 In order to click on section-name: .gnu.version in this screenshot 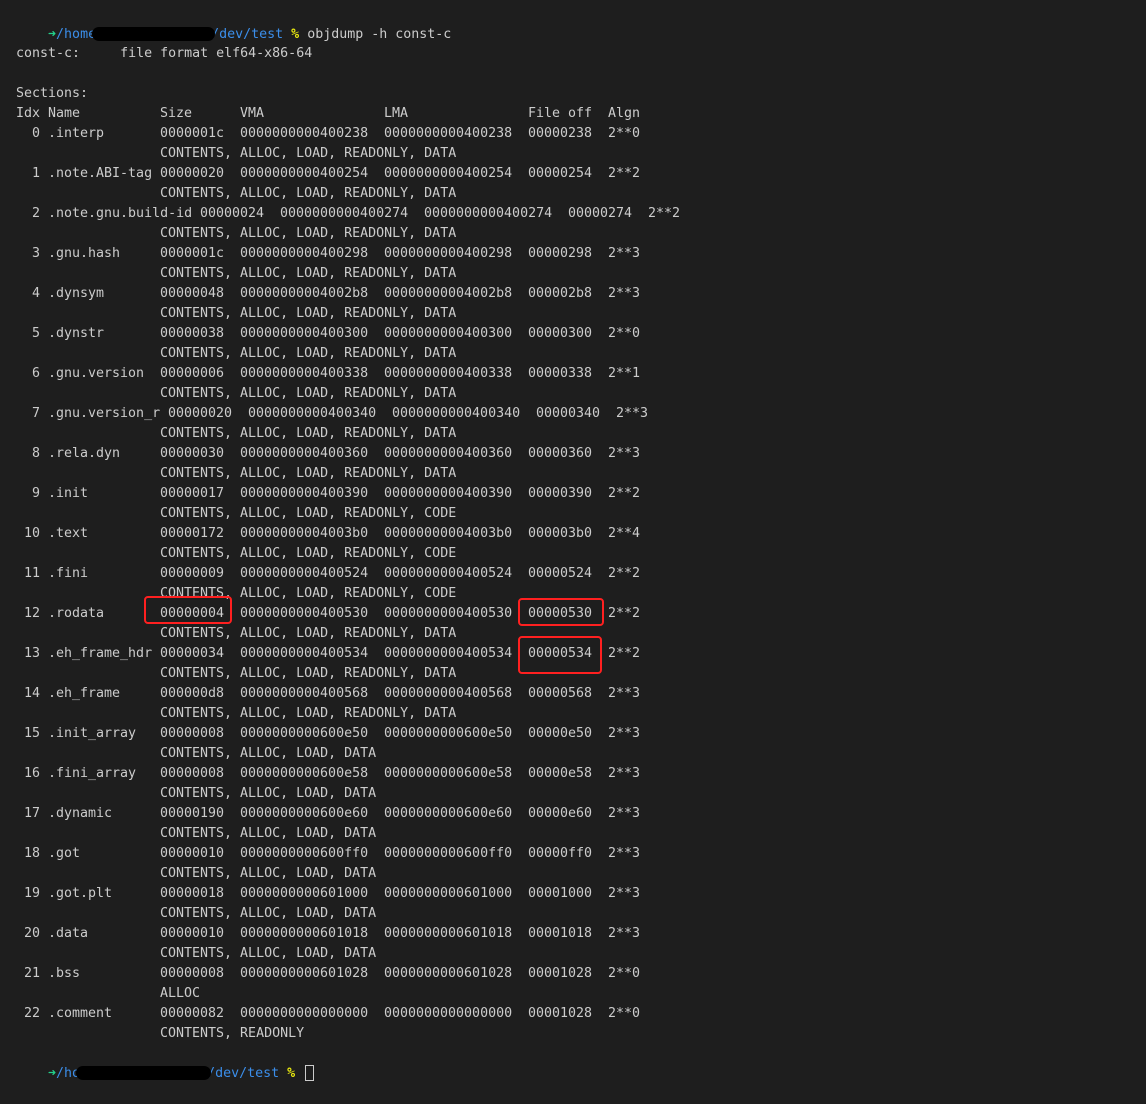, I will do `click(96, 373)`.